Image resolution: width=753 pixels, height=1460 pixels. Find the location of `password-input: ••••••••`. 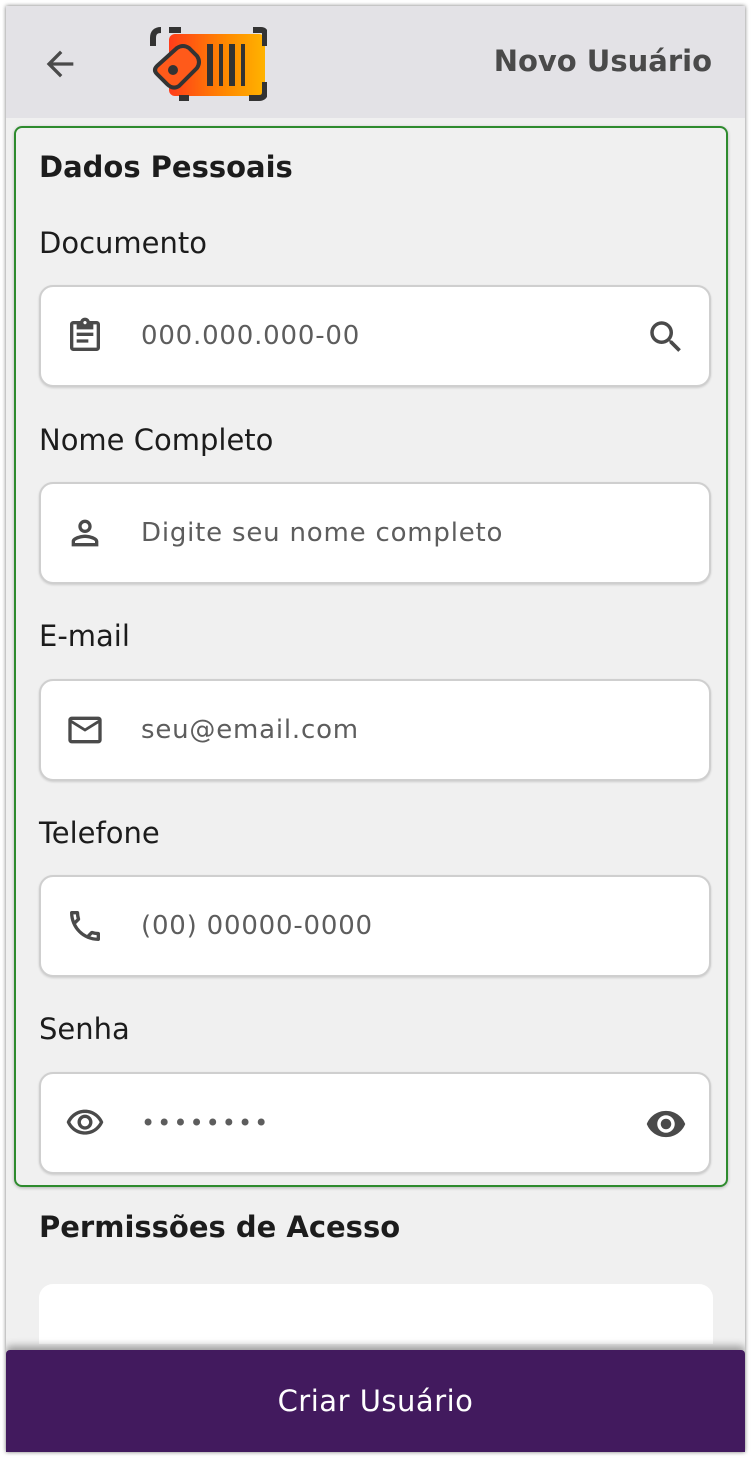

password-input: •••••••• is located at coordinates (205, 1123).